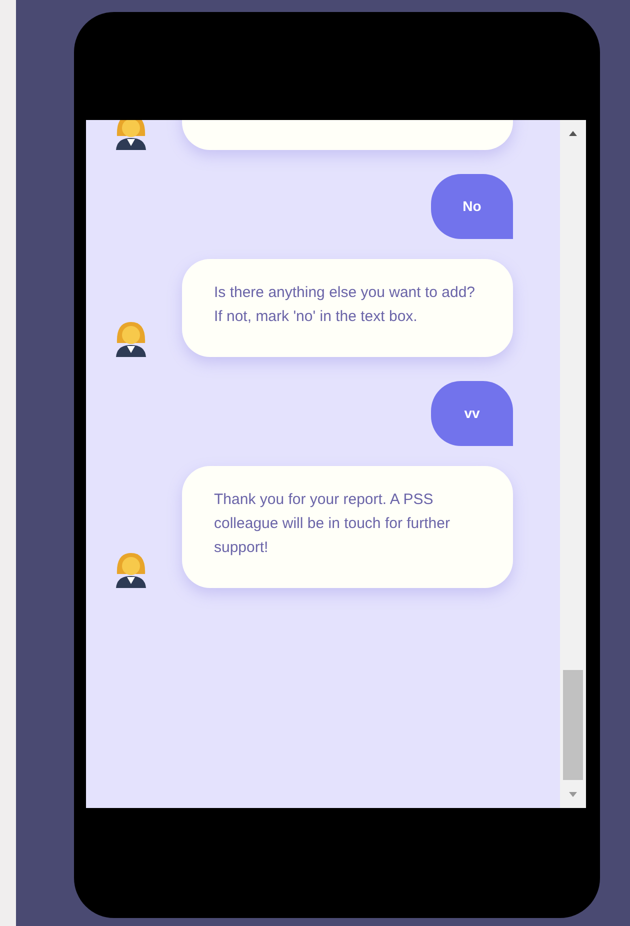 The height and width of the screenshot is (926, 630). Describe the element at coordinates (347, 527) in the screenshot. I see `message-bubble: Thank you for your report. A PSS colleague will be in touch for further support!` at that location.